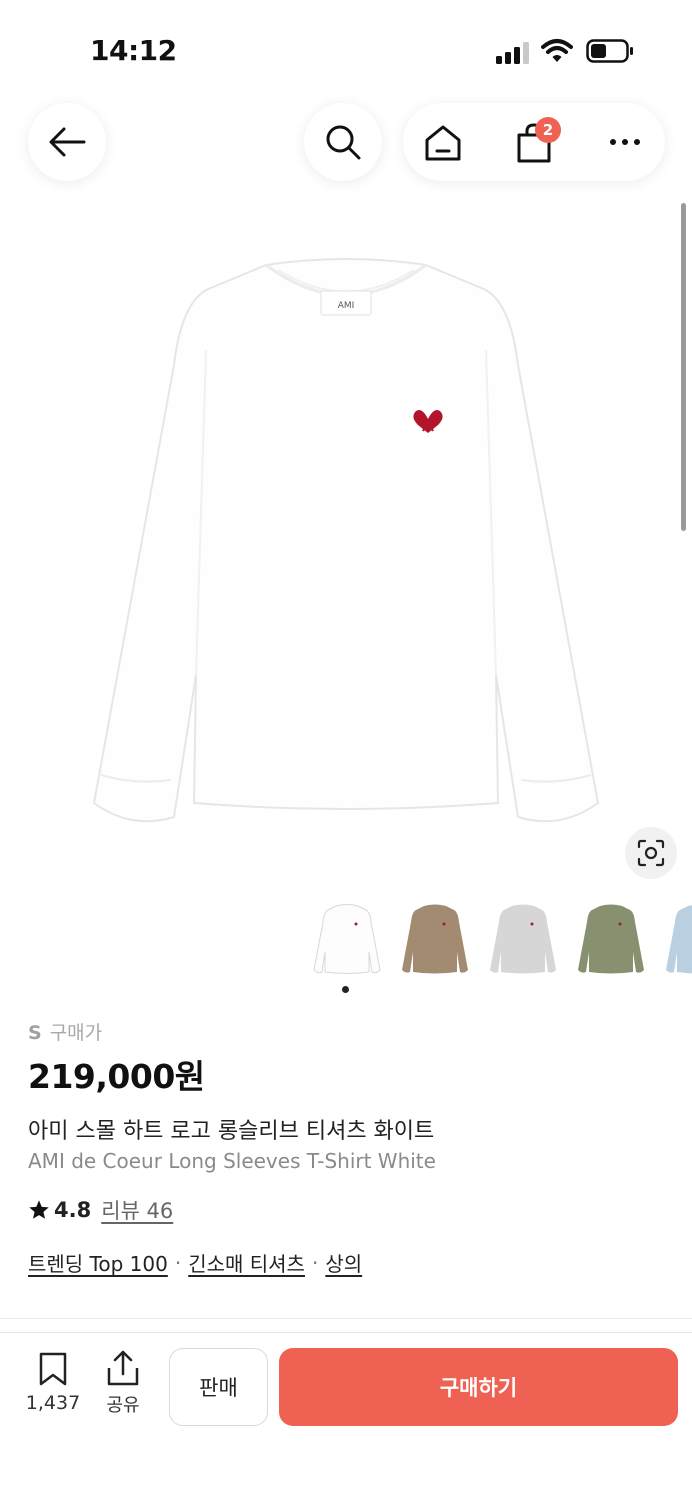  I want to click on category-tags: 트렌딩 Top 100 · 긴소매 티셔츠 · 상의, so click(195, 1262).